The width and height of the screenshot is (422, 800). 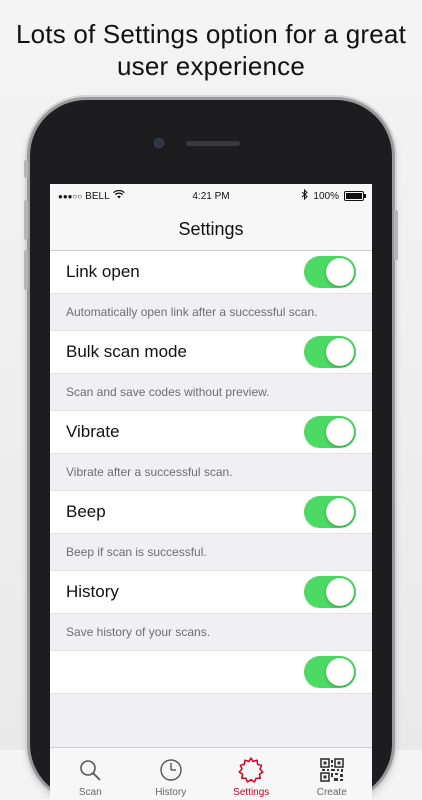 I want to click on tab-history: History, so click(x=171, y=774).